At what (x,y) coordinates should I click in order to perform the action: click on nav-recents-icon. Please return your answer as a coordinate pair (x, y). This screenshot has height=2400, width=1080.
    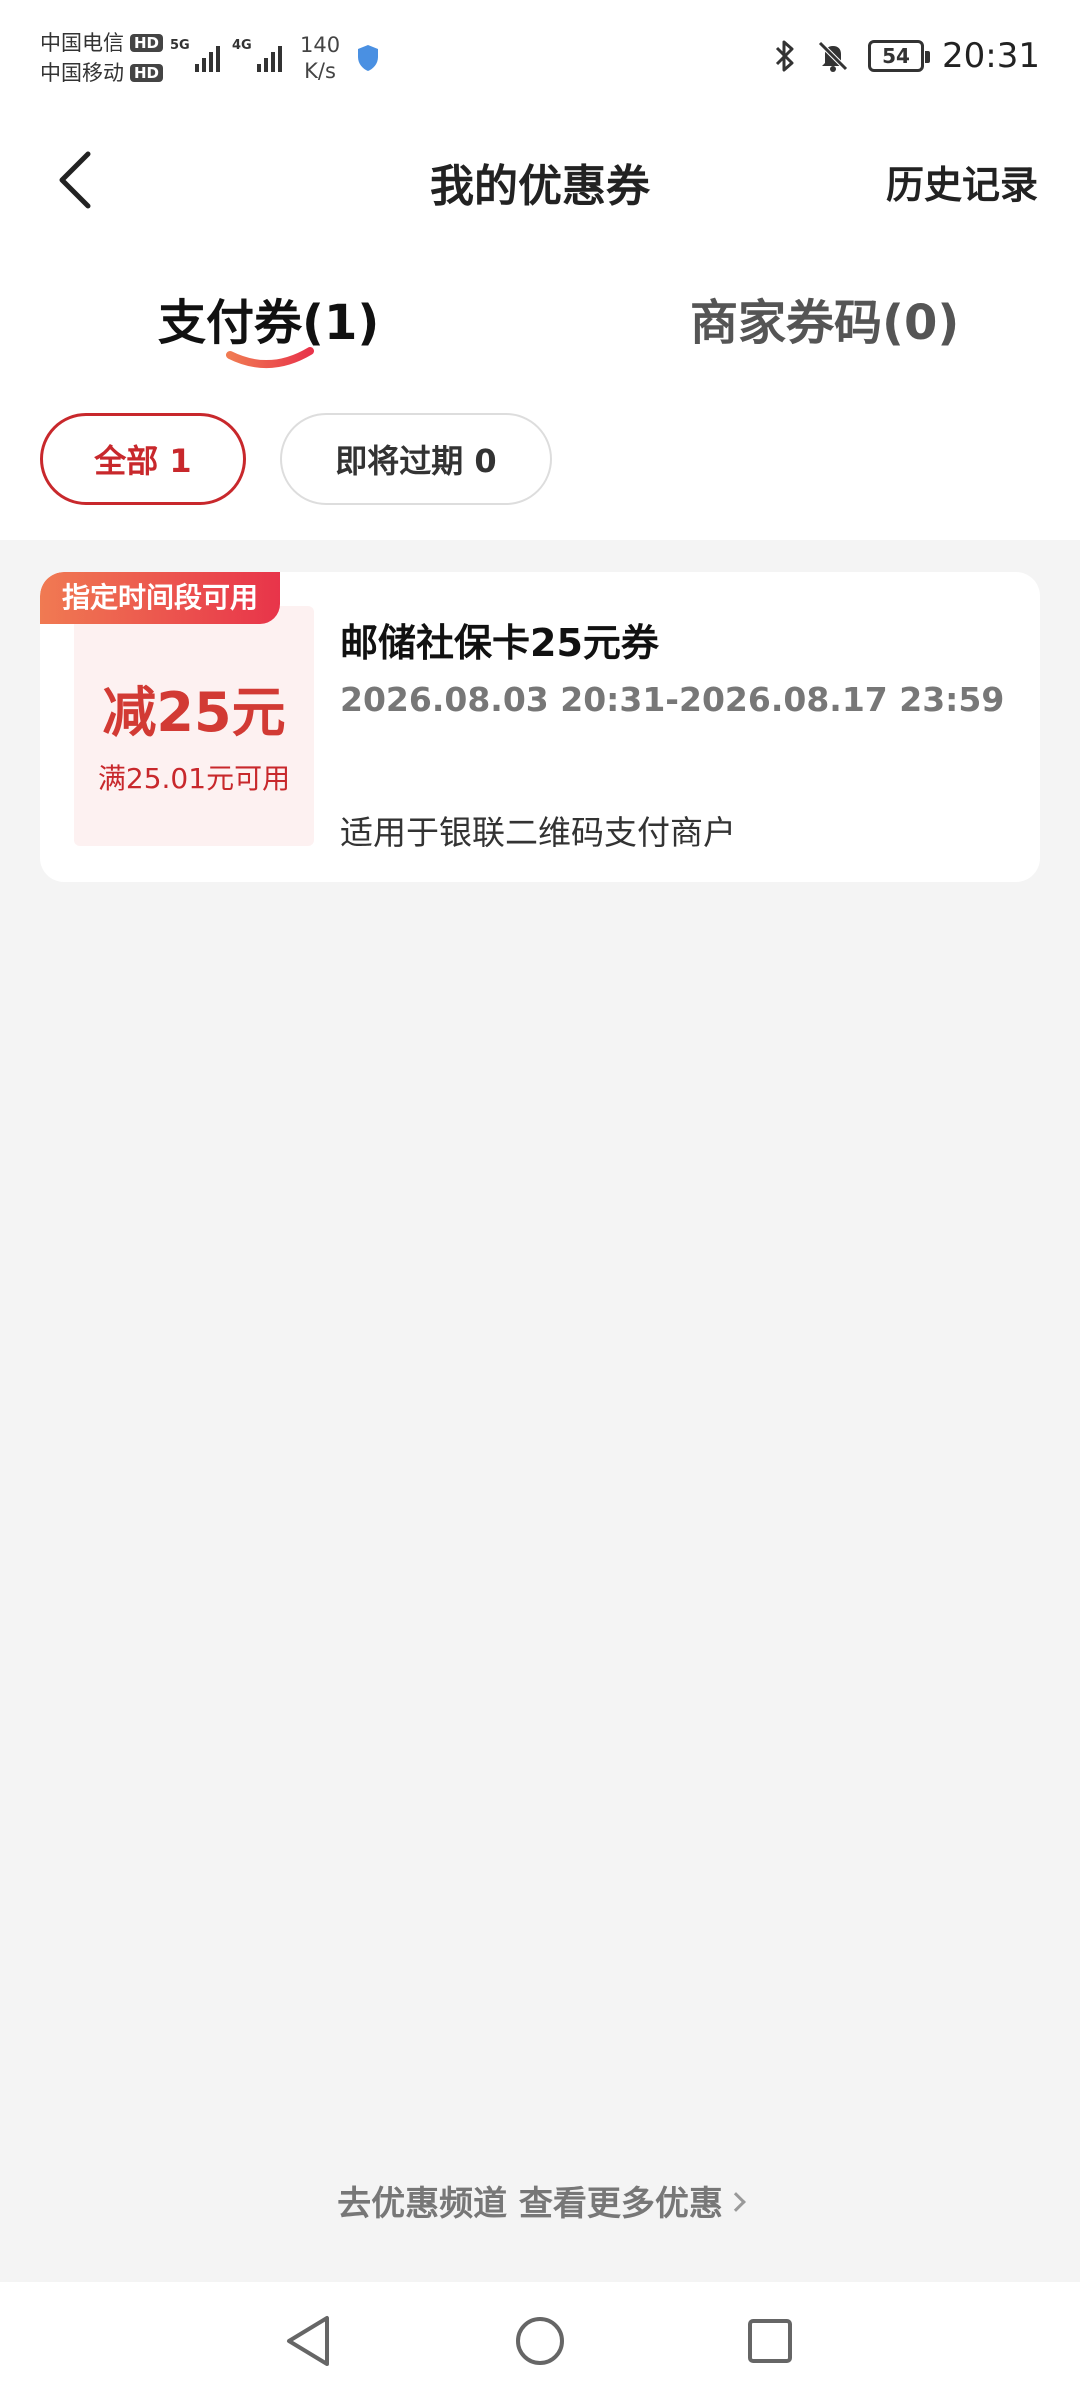
    Looking at the image, I should click on (770, 2341).